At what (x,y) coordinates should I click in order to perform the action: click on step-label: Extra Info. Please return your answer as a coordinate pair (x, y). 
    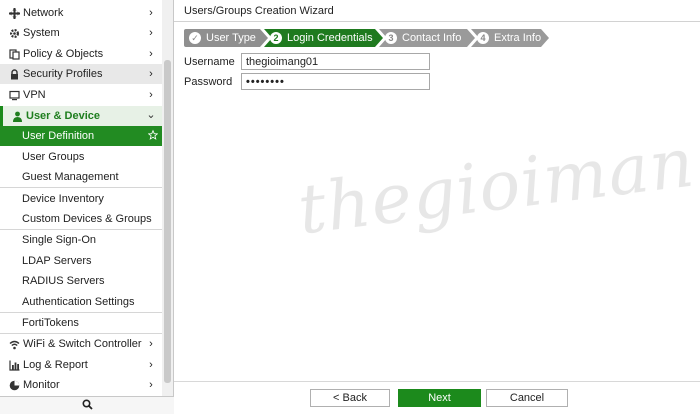
    Looking at the image, I should click on (518, 38).